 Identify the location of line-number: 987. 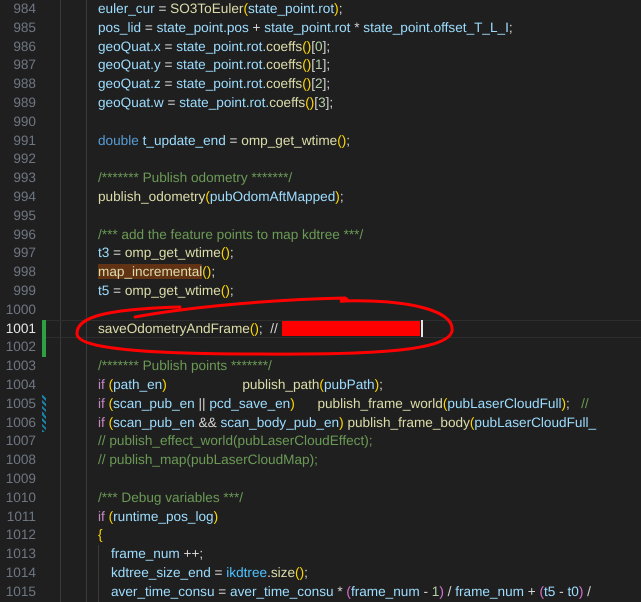
(24, 65).